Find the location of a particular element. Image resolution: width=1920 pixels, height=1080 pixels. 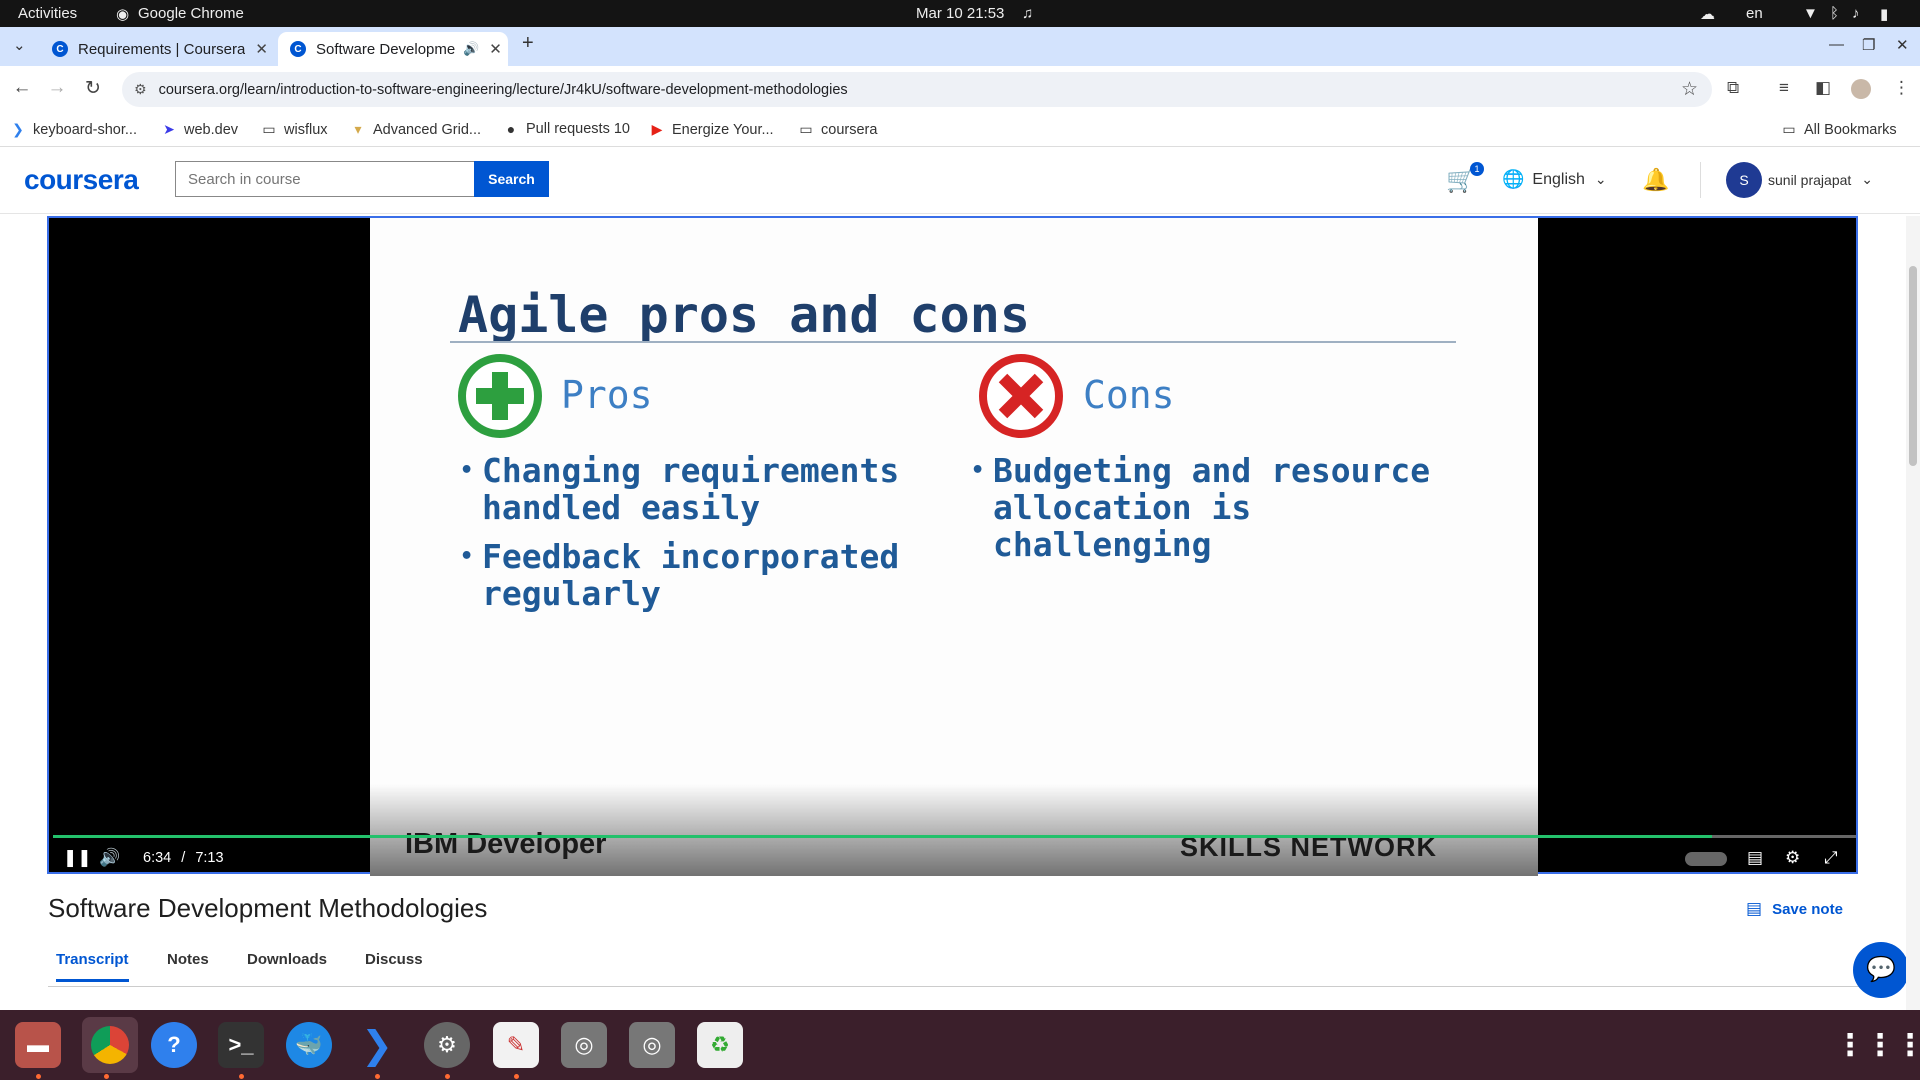

tab-search-chevron-icon: ⌄ is located at coordinates (19, 45).